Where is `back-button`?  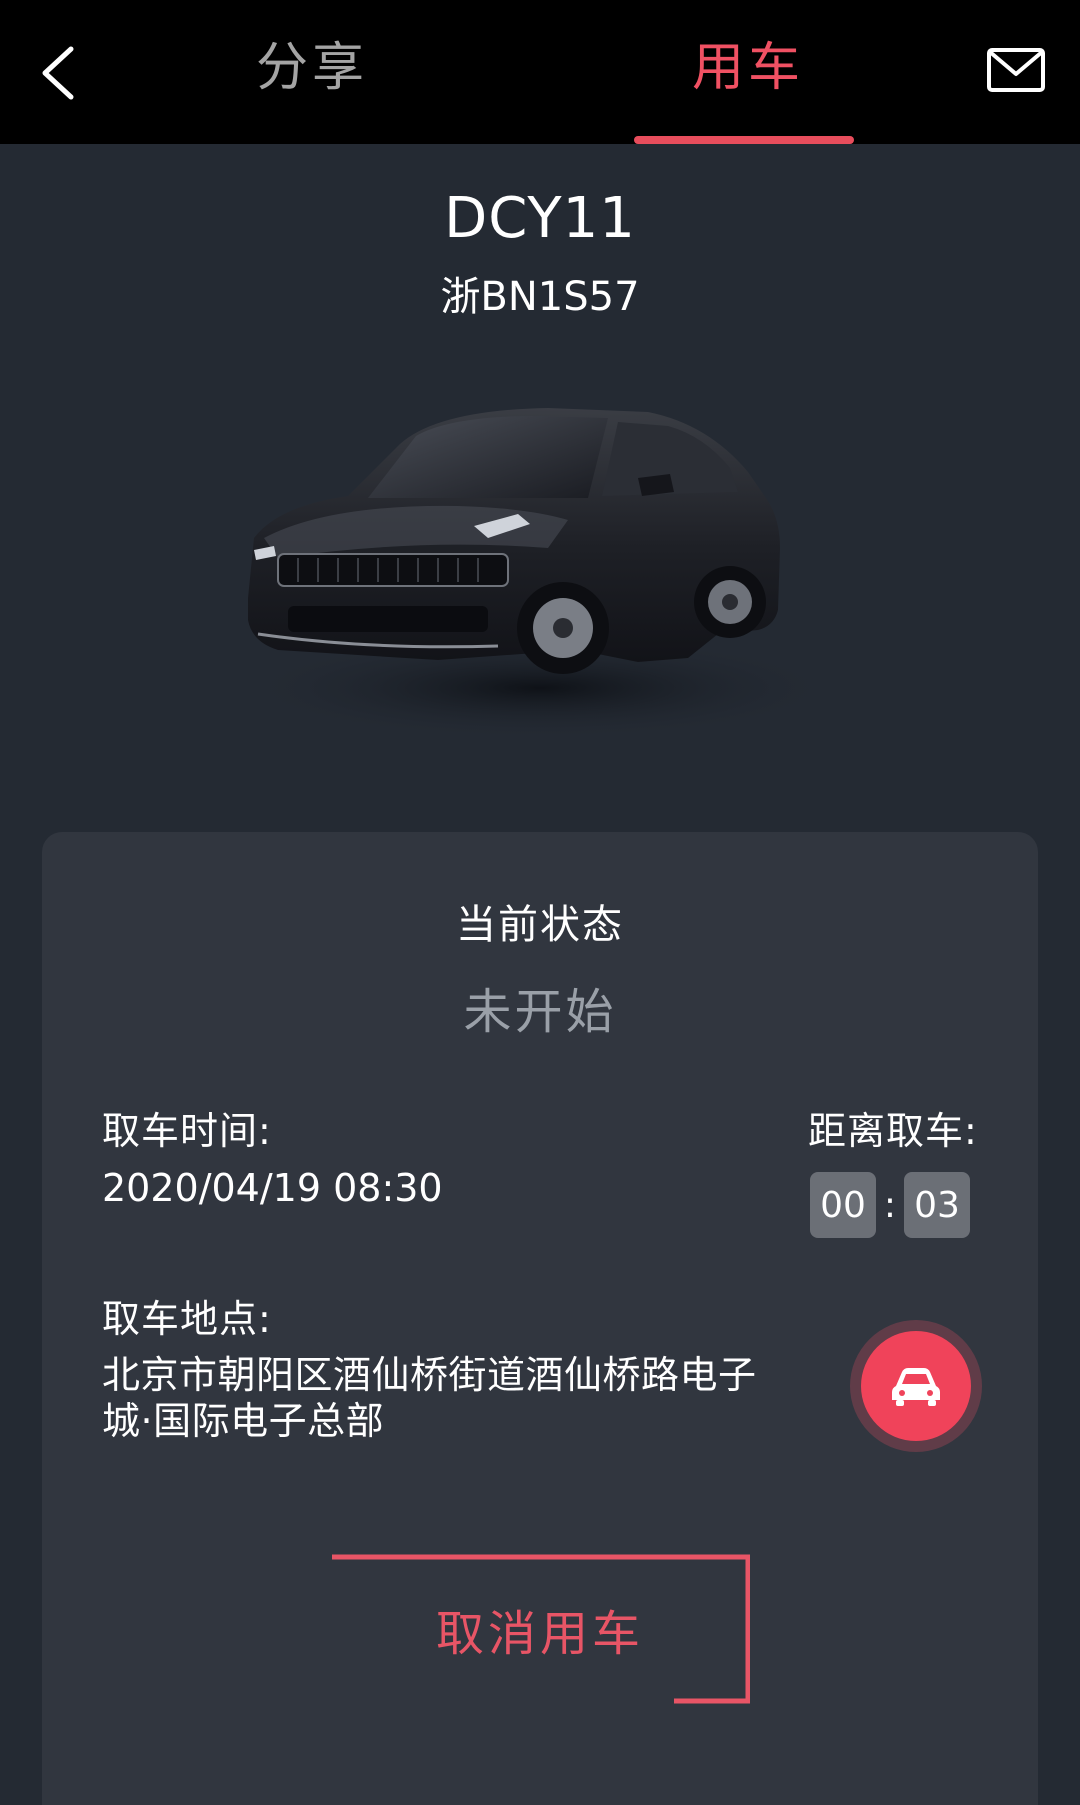
back-button is located at coordinates (57, 73).